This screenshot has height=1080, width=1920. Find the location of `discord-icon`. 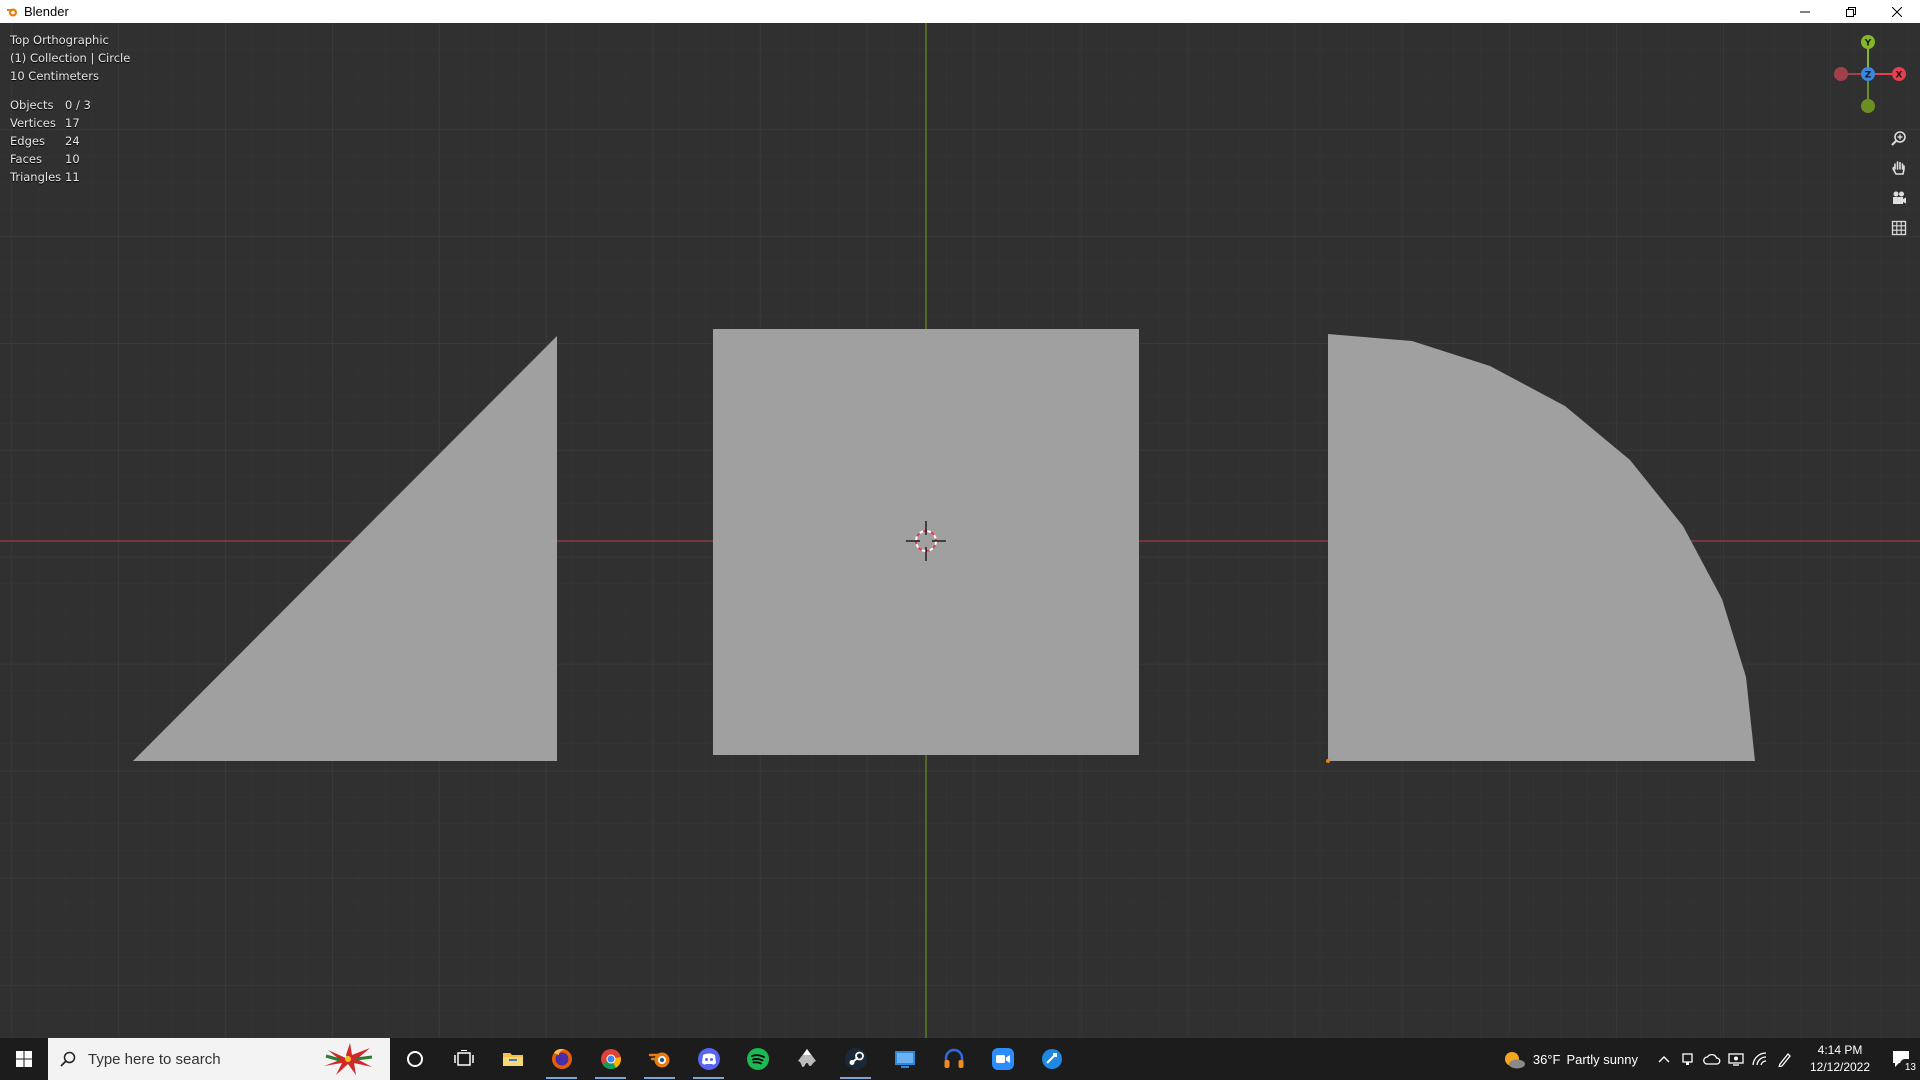

discord-icon is located at coordinates (708, 1059).